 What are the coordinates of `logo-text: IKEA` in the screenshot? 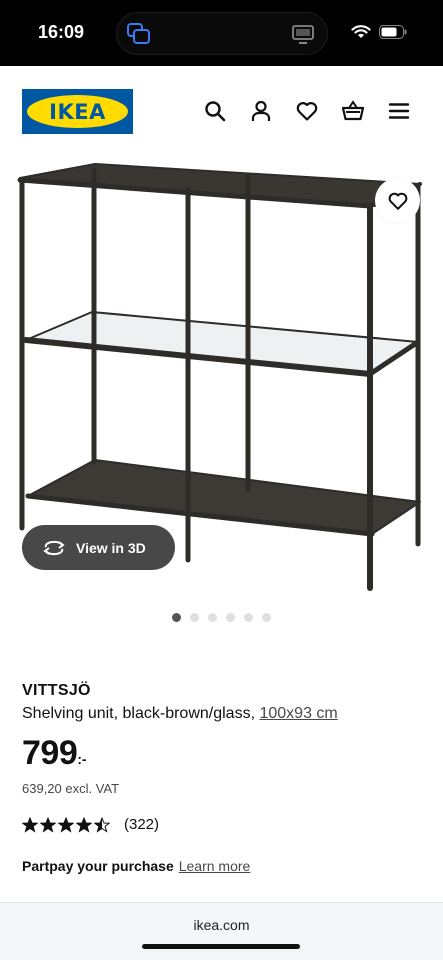 It's located at (77, 111).